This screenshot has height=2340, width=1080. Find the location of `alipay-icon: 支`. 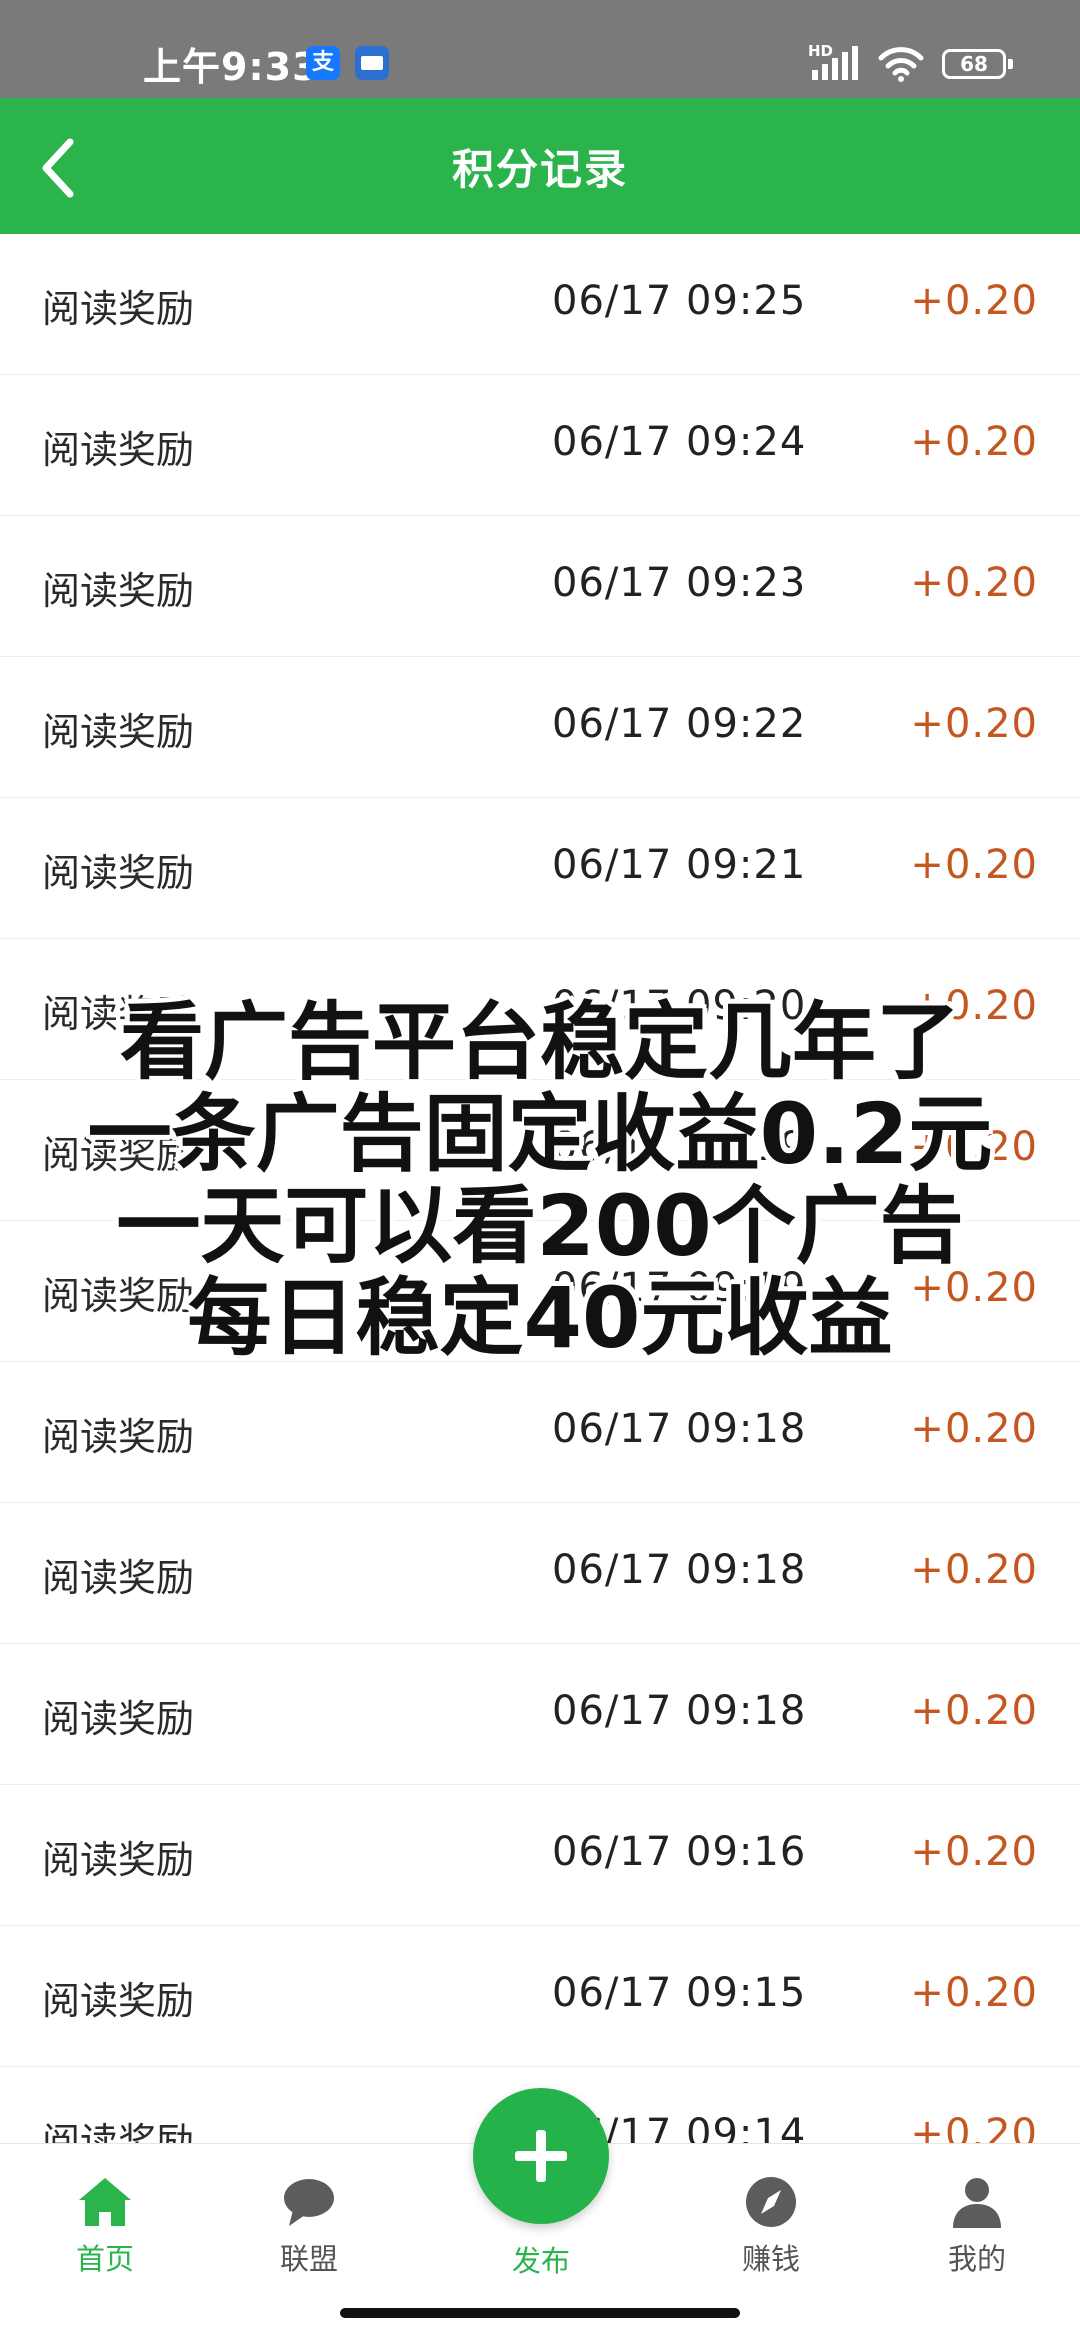

alipay-icon: 支 is located at coordinates (323, 63).